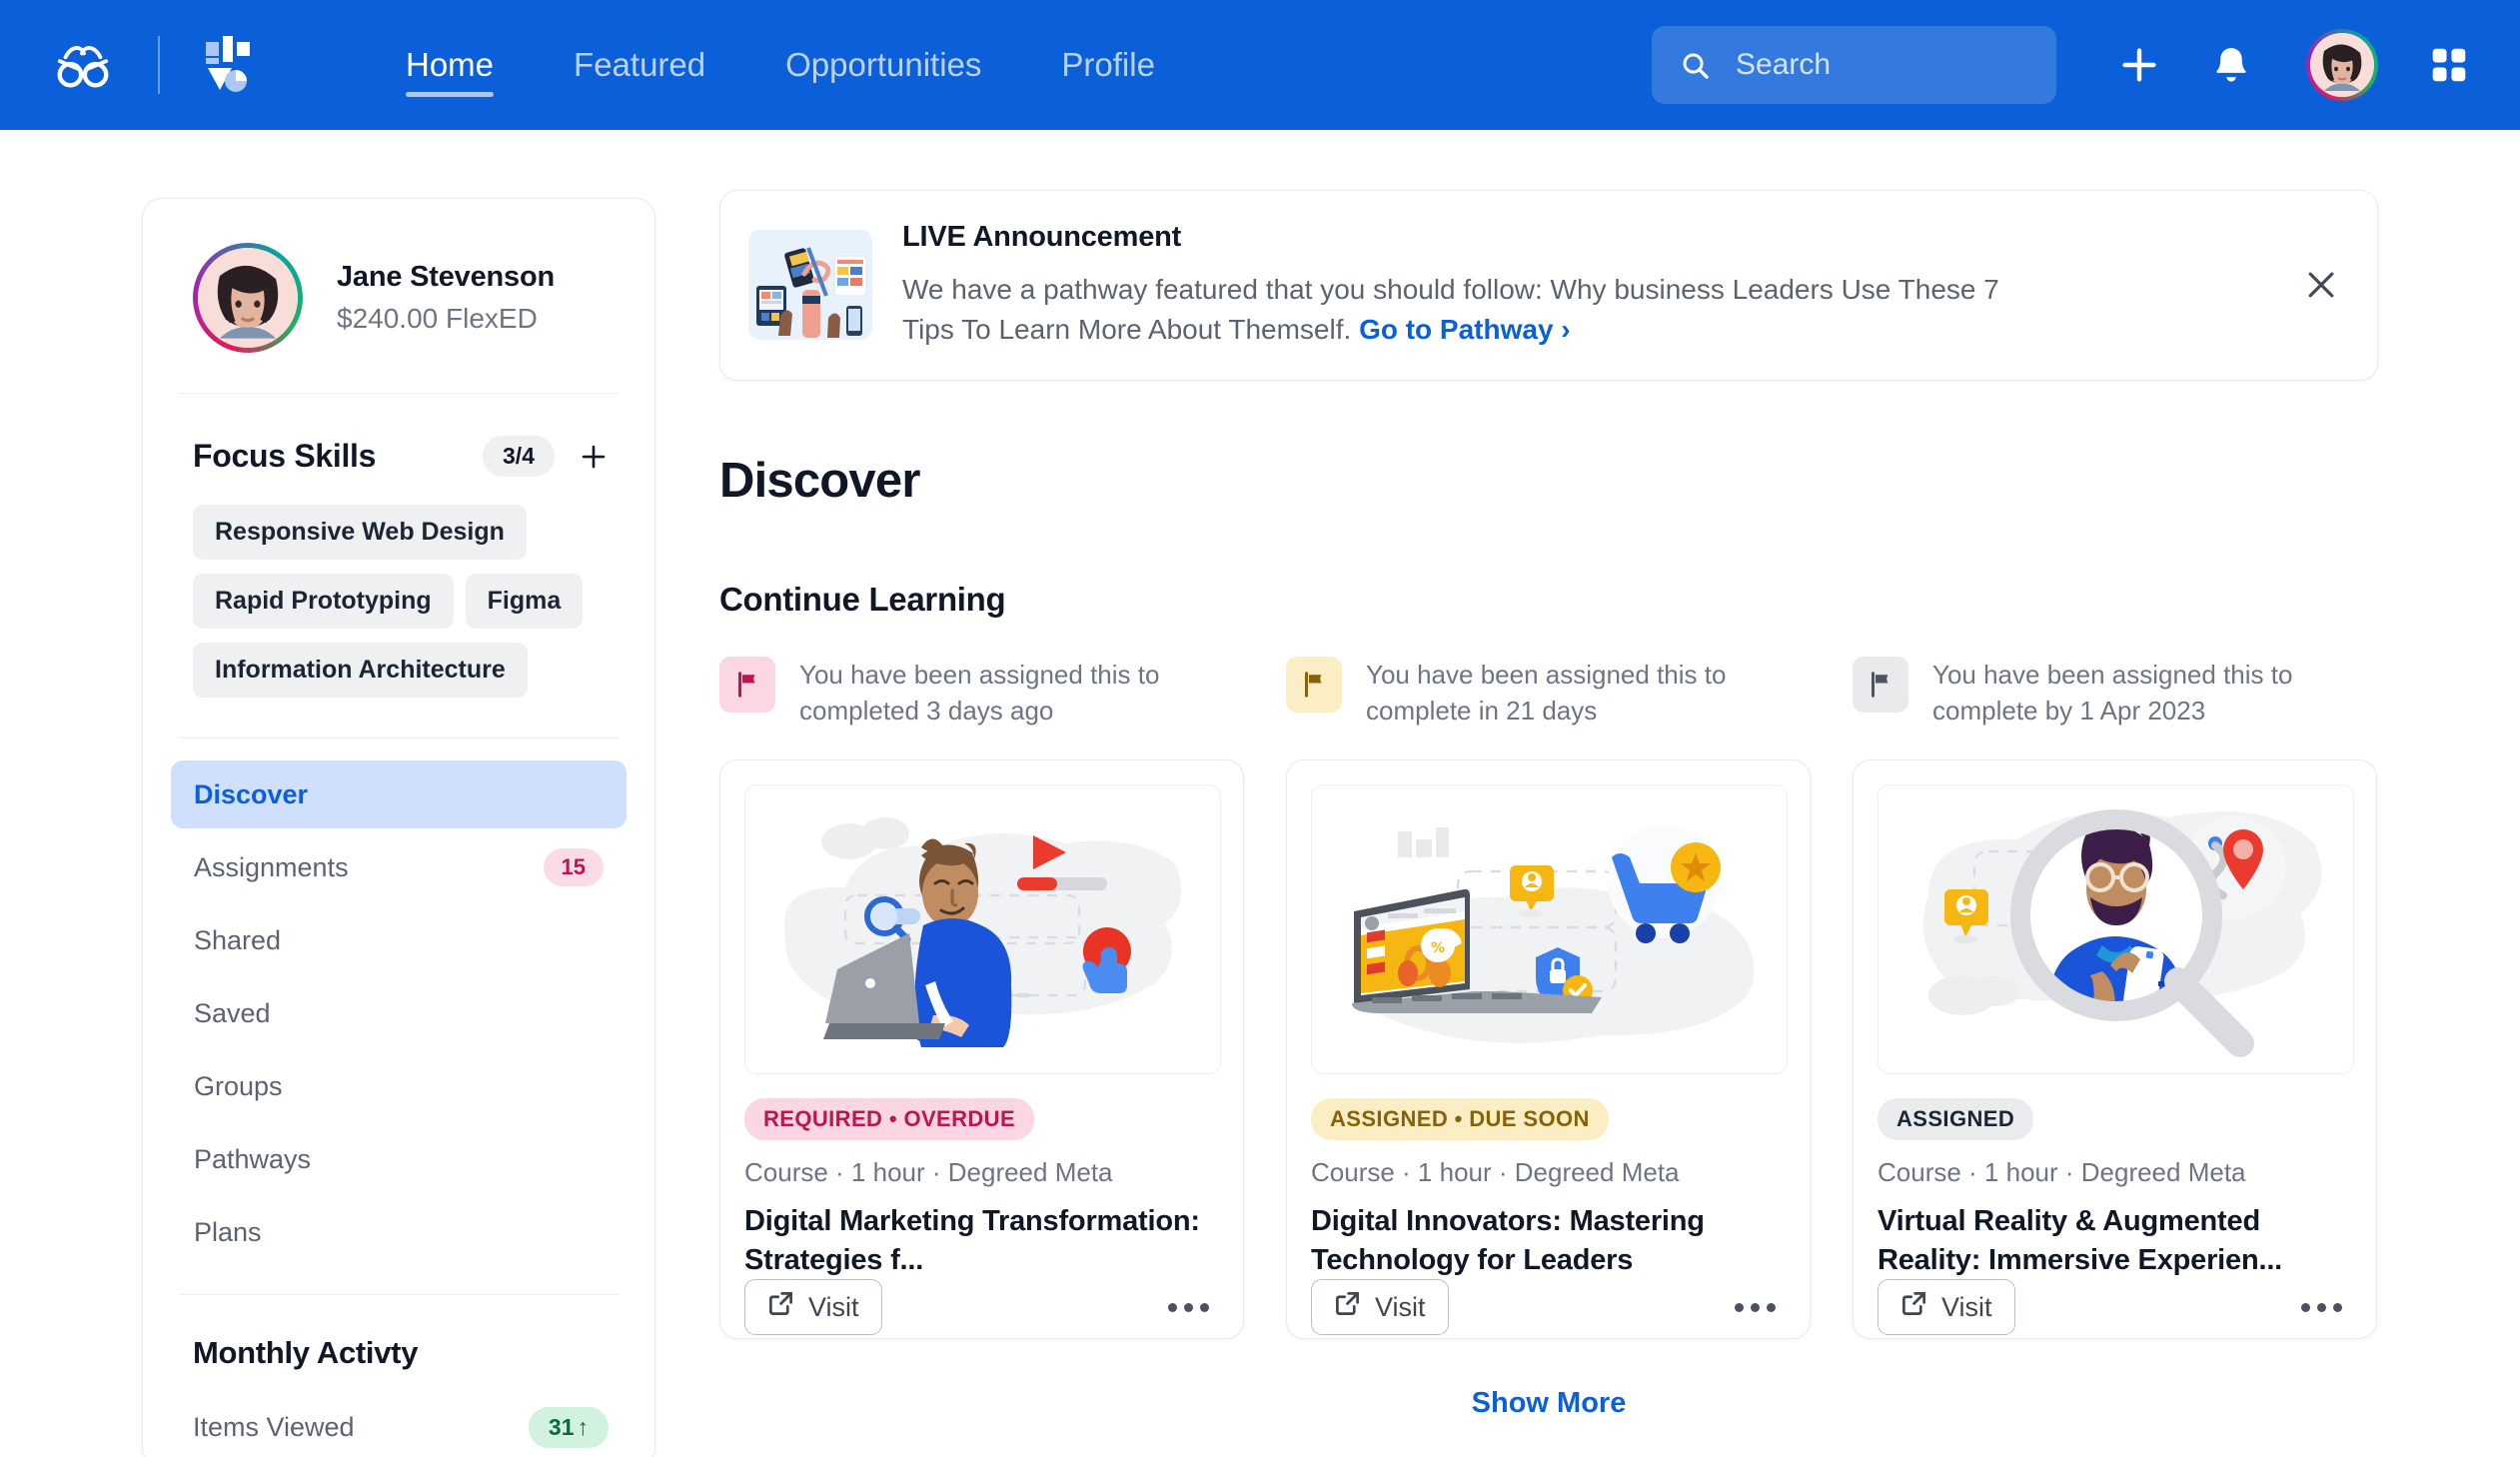 This screenshot has height=1457, width=2520. I want to click on add-skill-icon, so click(594, 457).